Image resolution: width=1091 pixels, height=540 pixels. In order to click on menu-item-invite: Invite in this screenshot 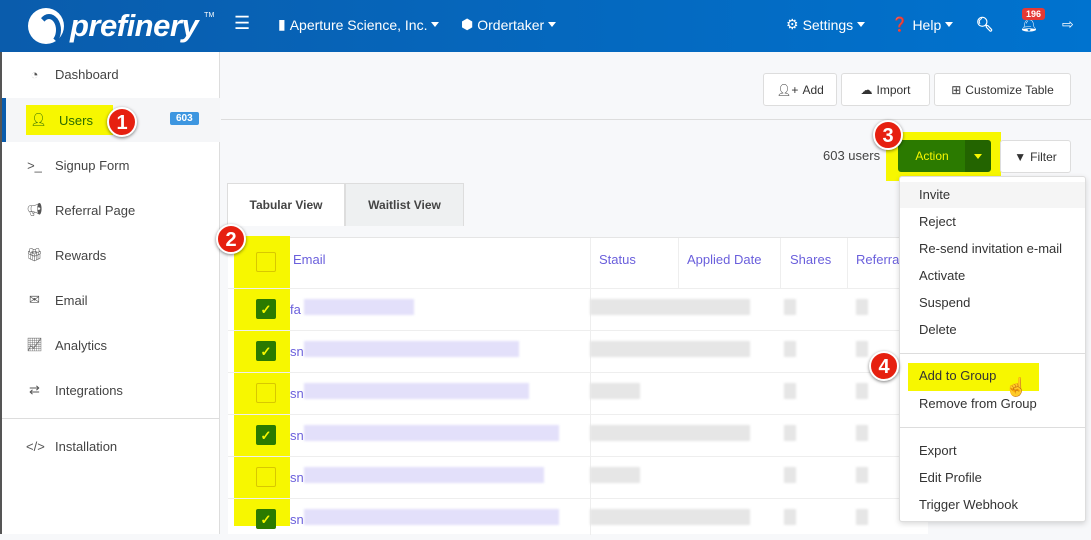, I will do `click(992, 195)`.